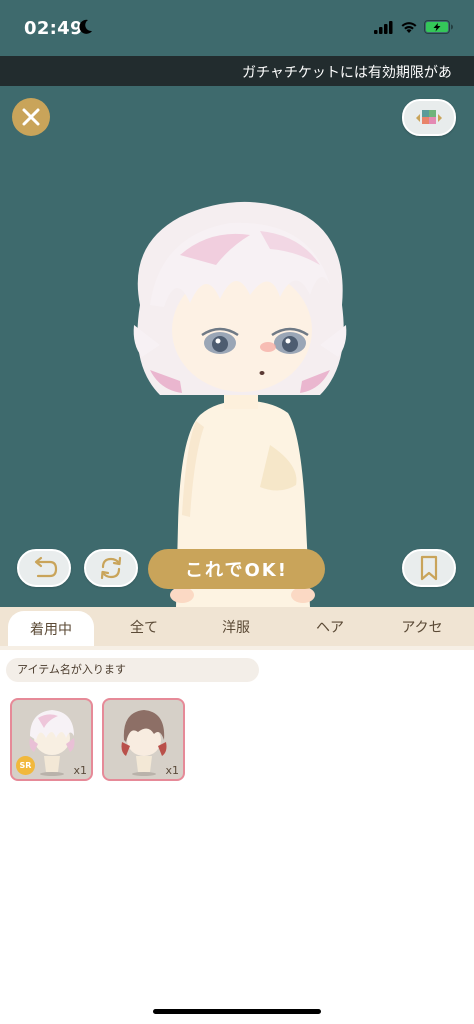 The height and width of the screenshot is (1024, 474). I want to click on wifi-icon, so click(409, 27).